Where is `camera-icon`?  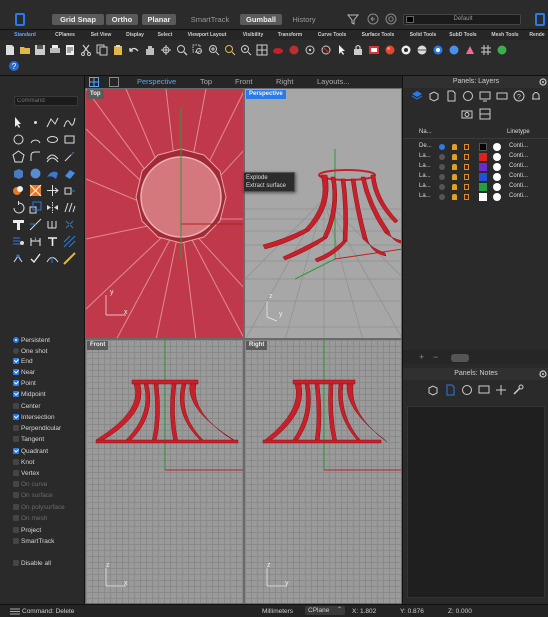
camera-icon is located at coordinates (467, 114).